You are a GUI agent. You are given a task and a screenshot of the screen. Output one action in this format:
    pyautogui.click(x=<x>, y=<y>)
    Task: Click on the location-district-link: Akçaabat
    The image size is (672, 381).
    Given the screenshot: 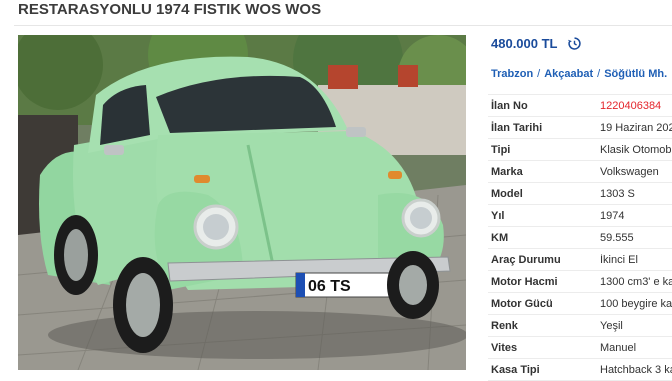 What is the action you would take?
    pyautogui.click(x=568, y=74)
    